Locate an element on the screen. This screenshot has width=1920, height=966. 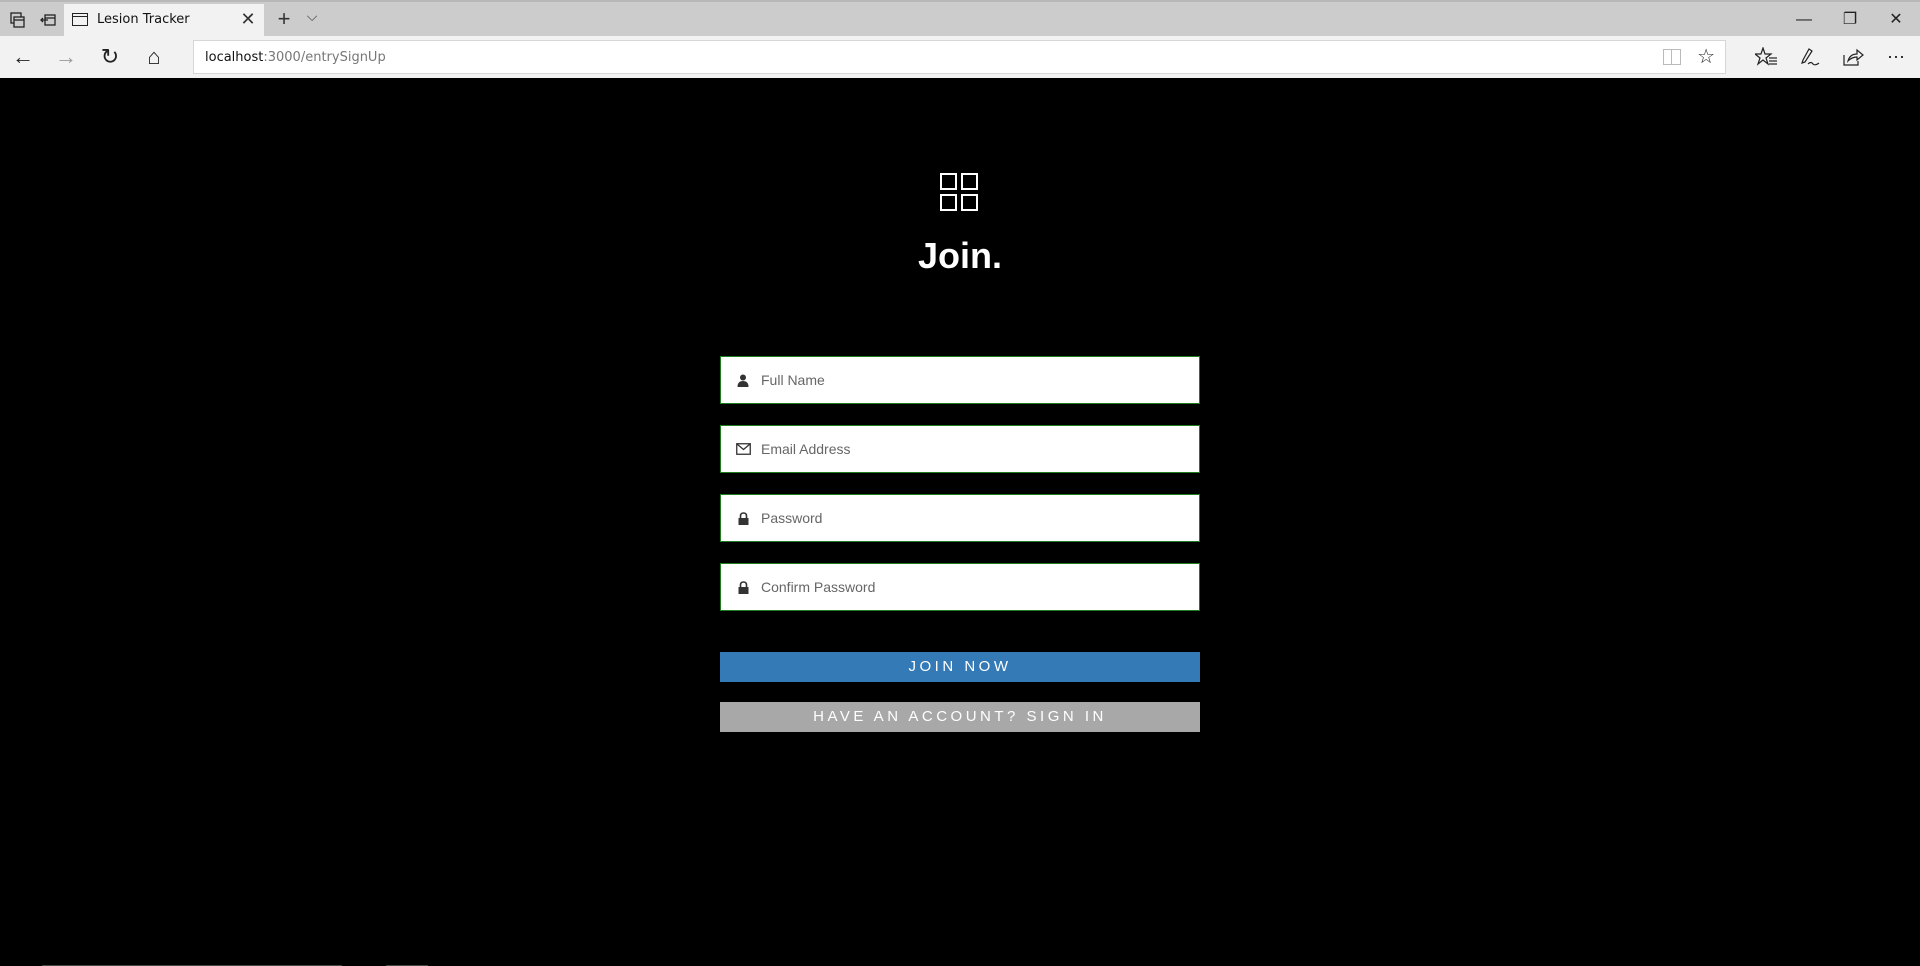
envelope-icon is located at coordinates (743, 449).